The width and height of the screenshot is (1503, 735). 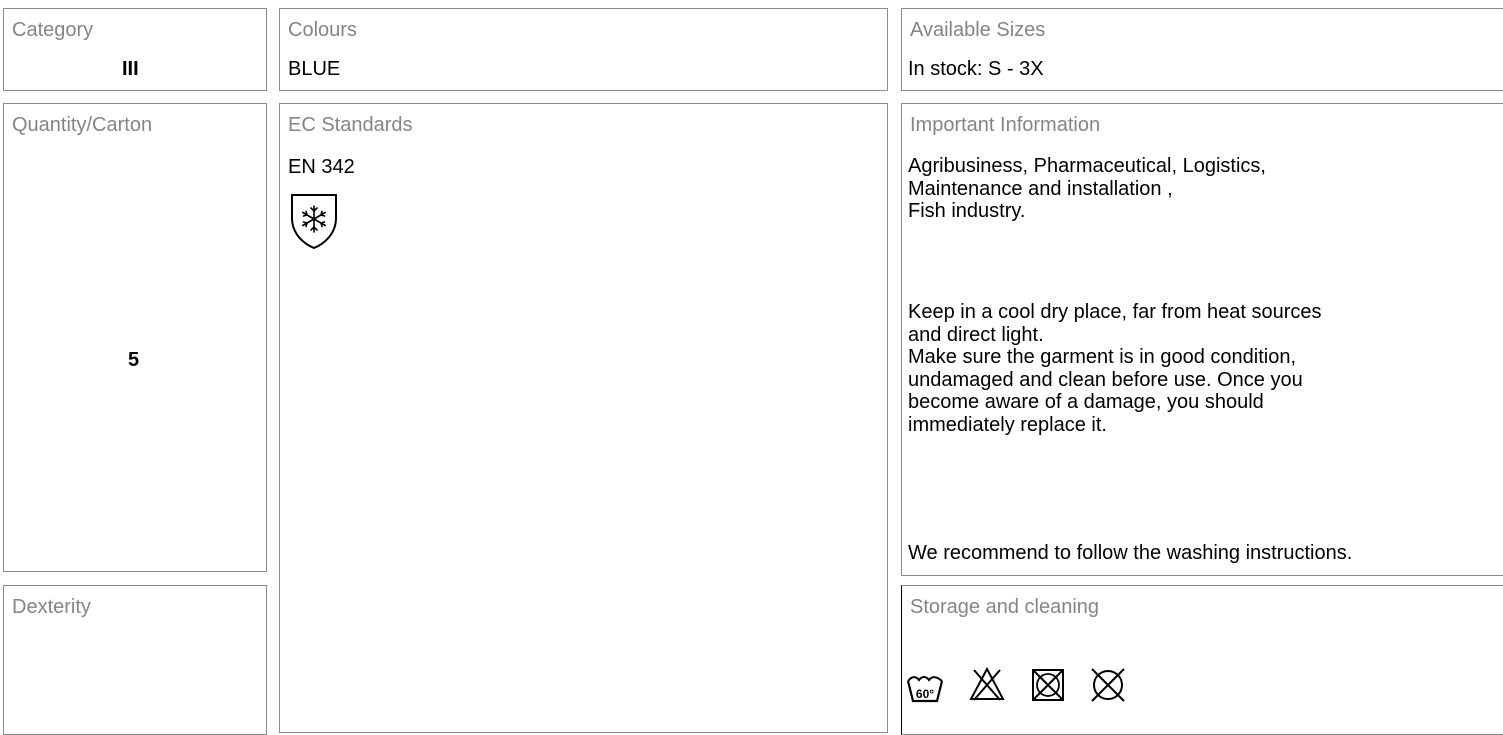 What do you see at coordinates (321, 167) in the screenshot?
I see `standards-value: EN 342` at bounding box center [321, 167].